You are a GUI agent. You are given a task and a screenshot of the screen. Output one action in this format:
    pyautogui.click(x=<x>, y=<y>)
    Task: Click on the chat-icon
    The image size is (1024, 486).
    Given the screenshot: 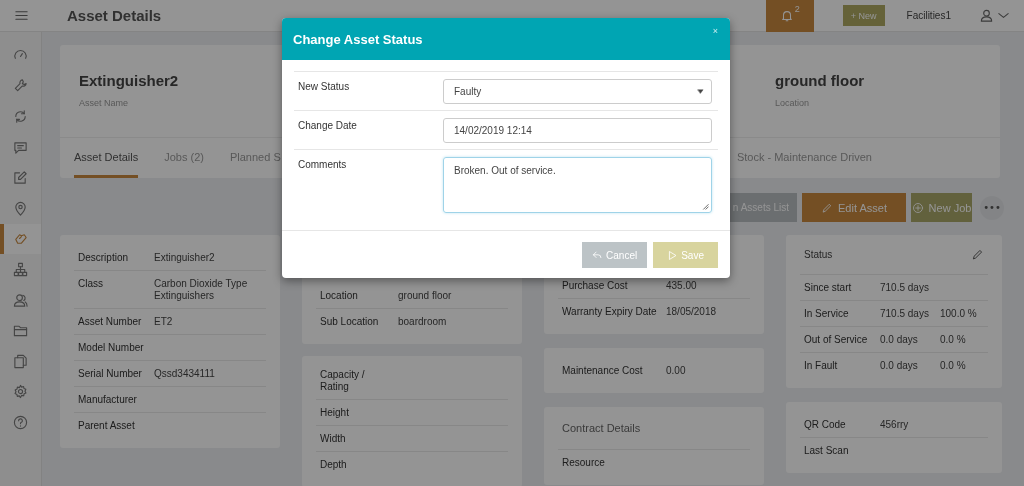 What is the action you would take?
    pyautogui.click(x=20, y=147)
    